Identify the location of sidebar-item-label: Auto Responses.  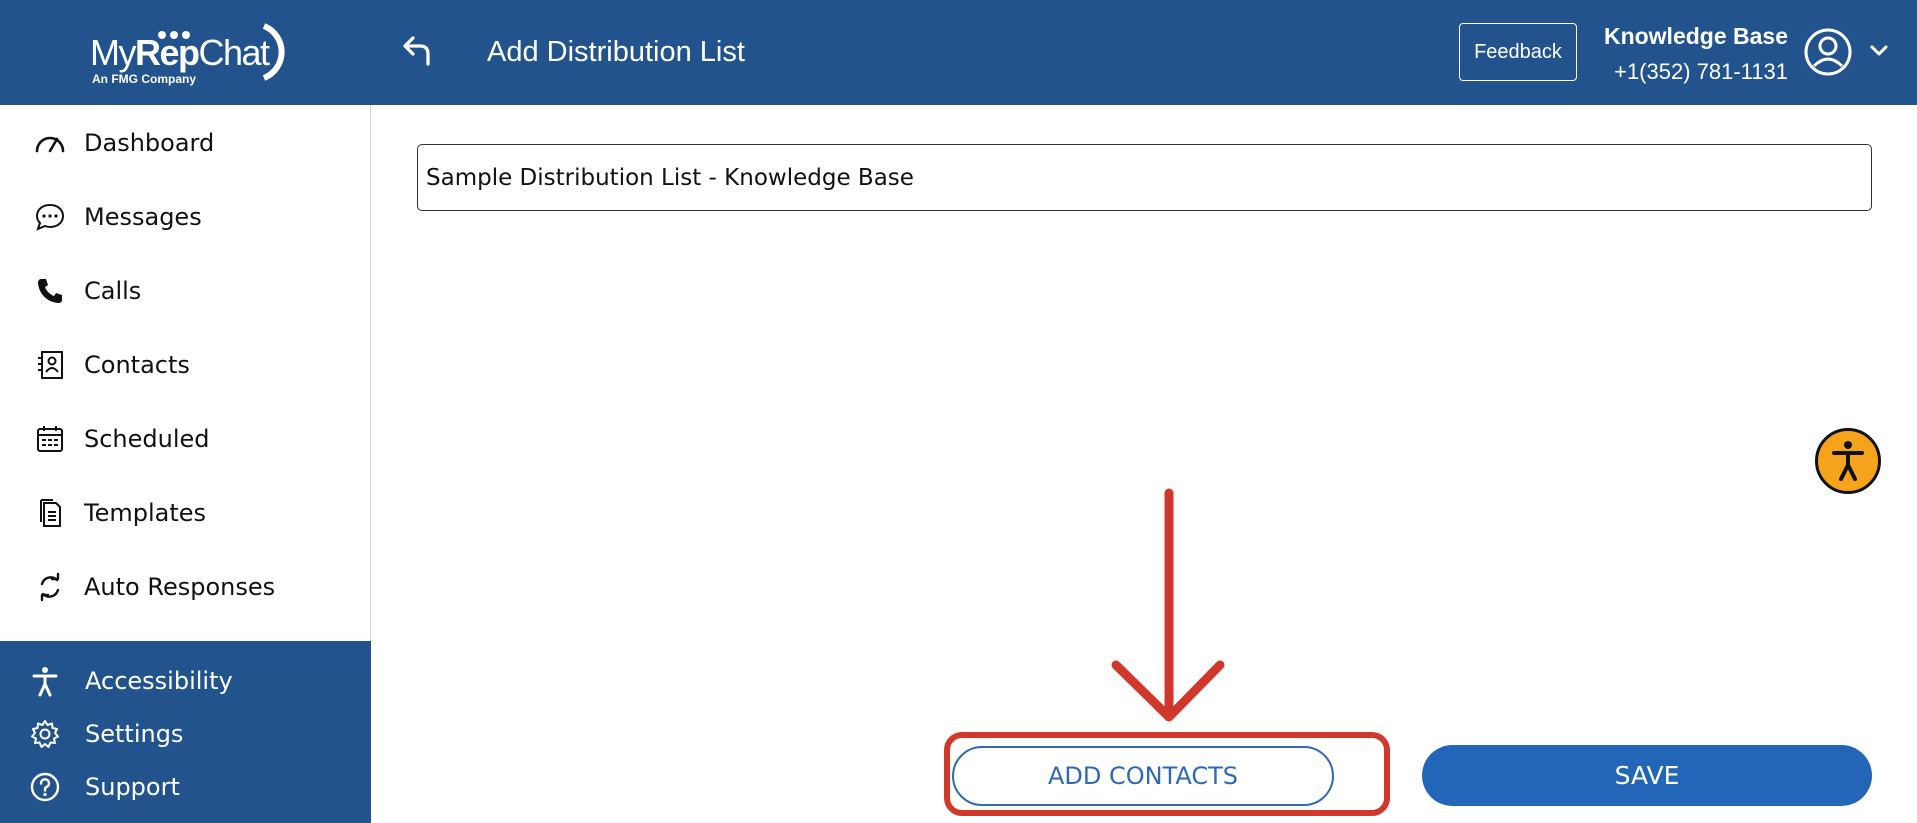
(180, 587).